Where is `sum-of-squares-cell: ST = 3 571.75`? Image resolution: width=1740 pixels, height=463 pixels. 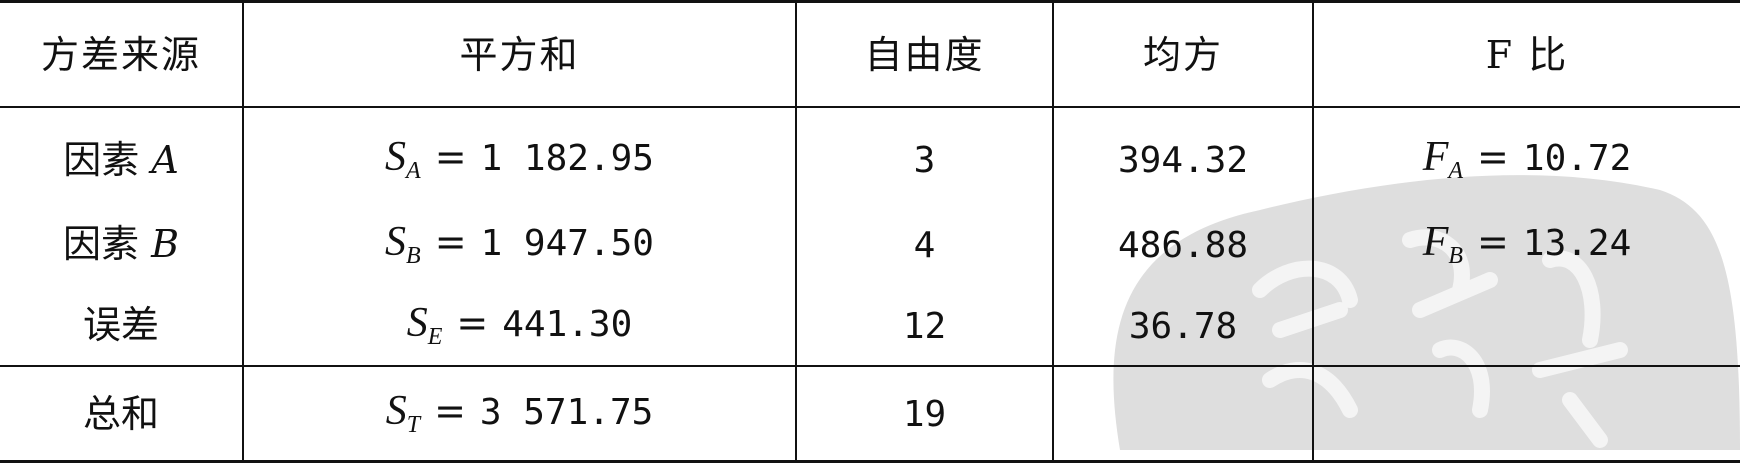 sum-of-squares-cell: ST = 3 571.75 is located at coordinates (519, 414).